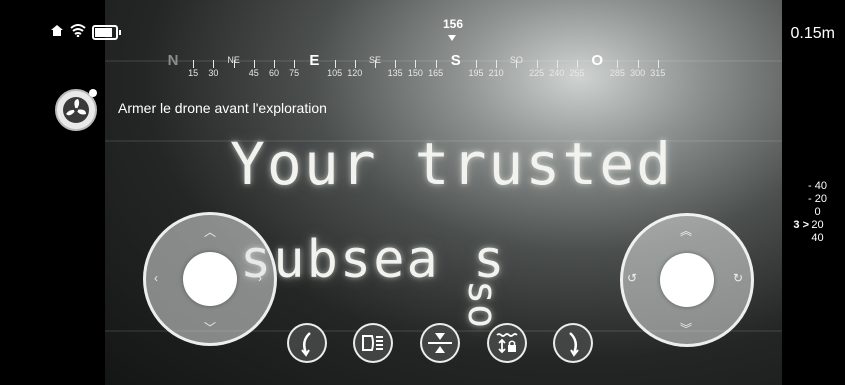 This screenshot has width=845, height=385. I want to click on compass-heading: 156, so click(453, 24).